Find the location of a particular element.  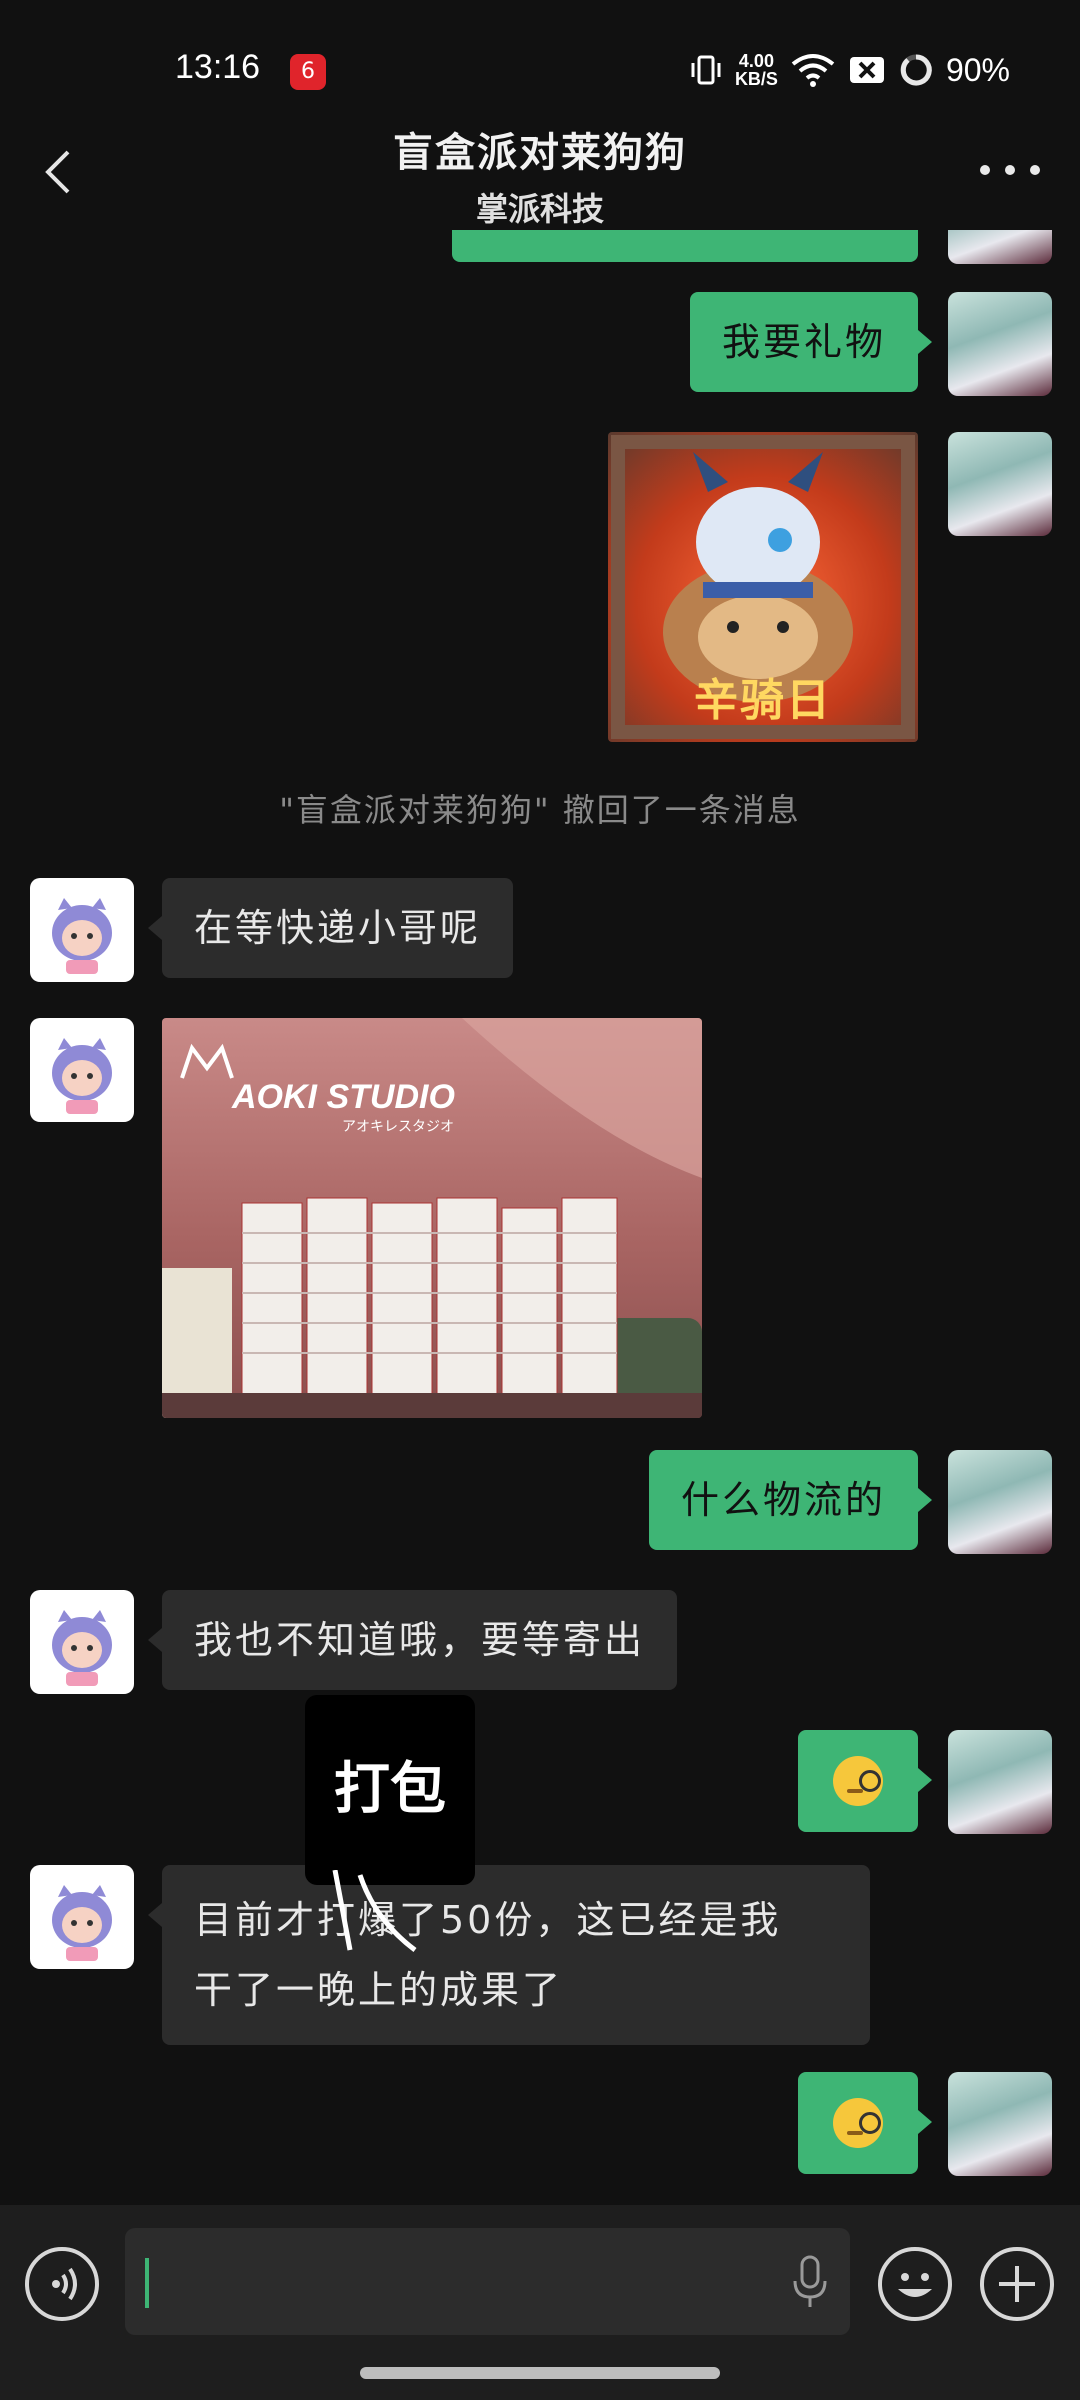

sticker-message: 辛骑日 is located at coordinates (763, 587).